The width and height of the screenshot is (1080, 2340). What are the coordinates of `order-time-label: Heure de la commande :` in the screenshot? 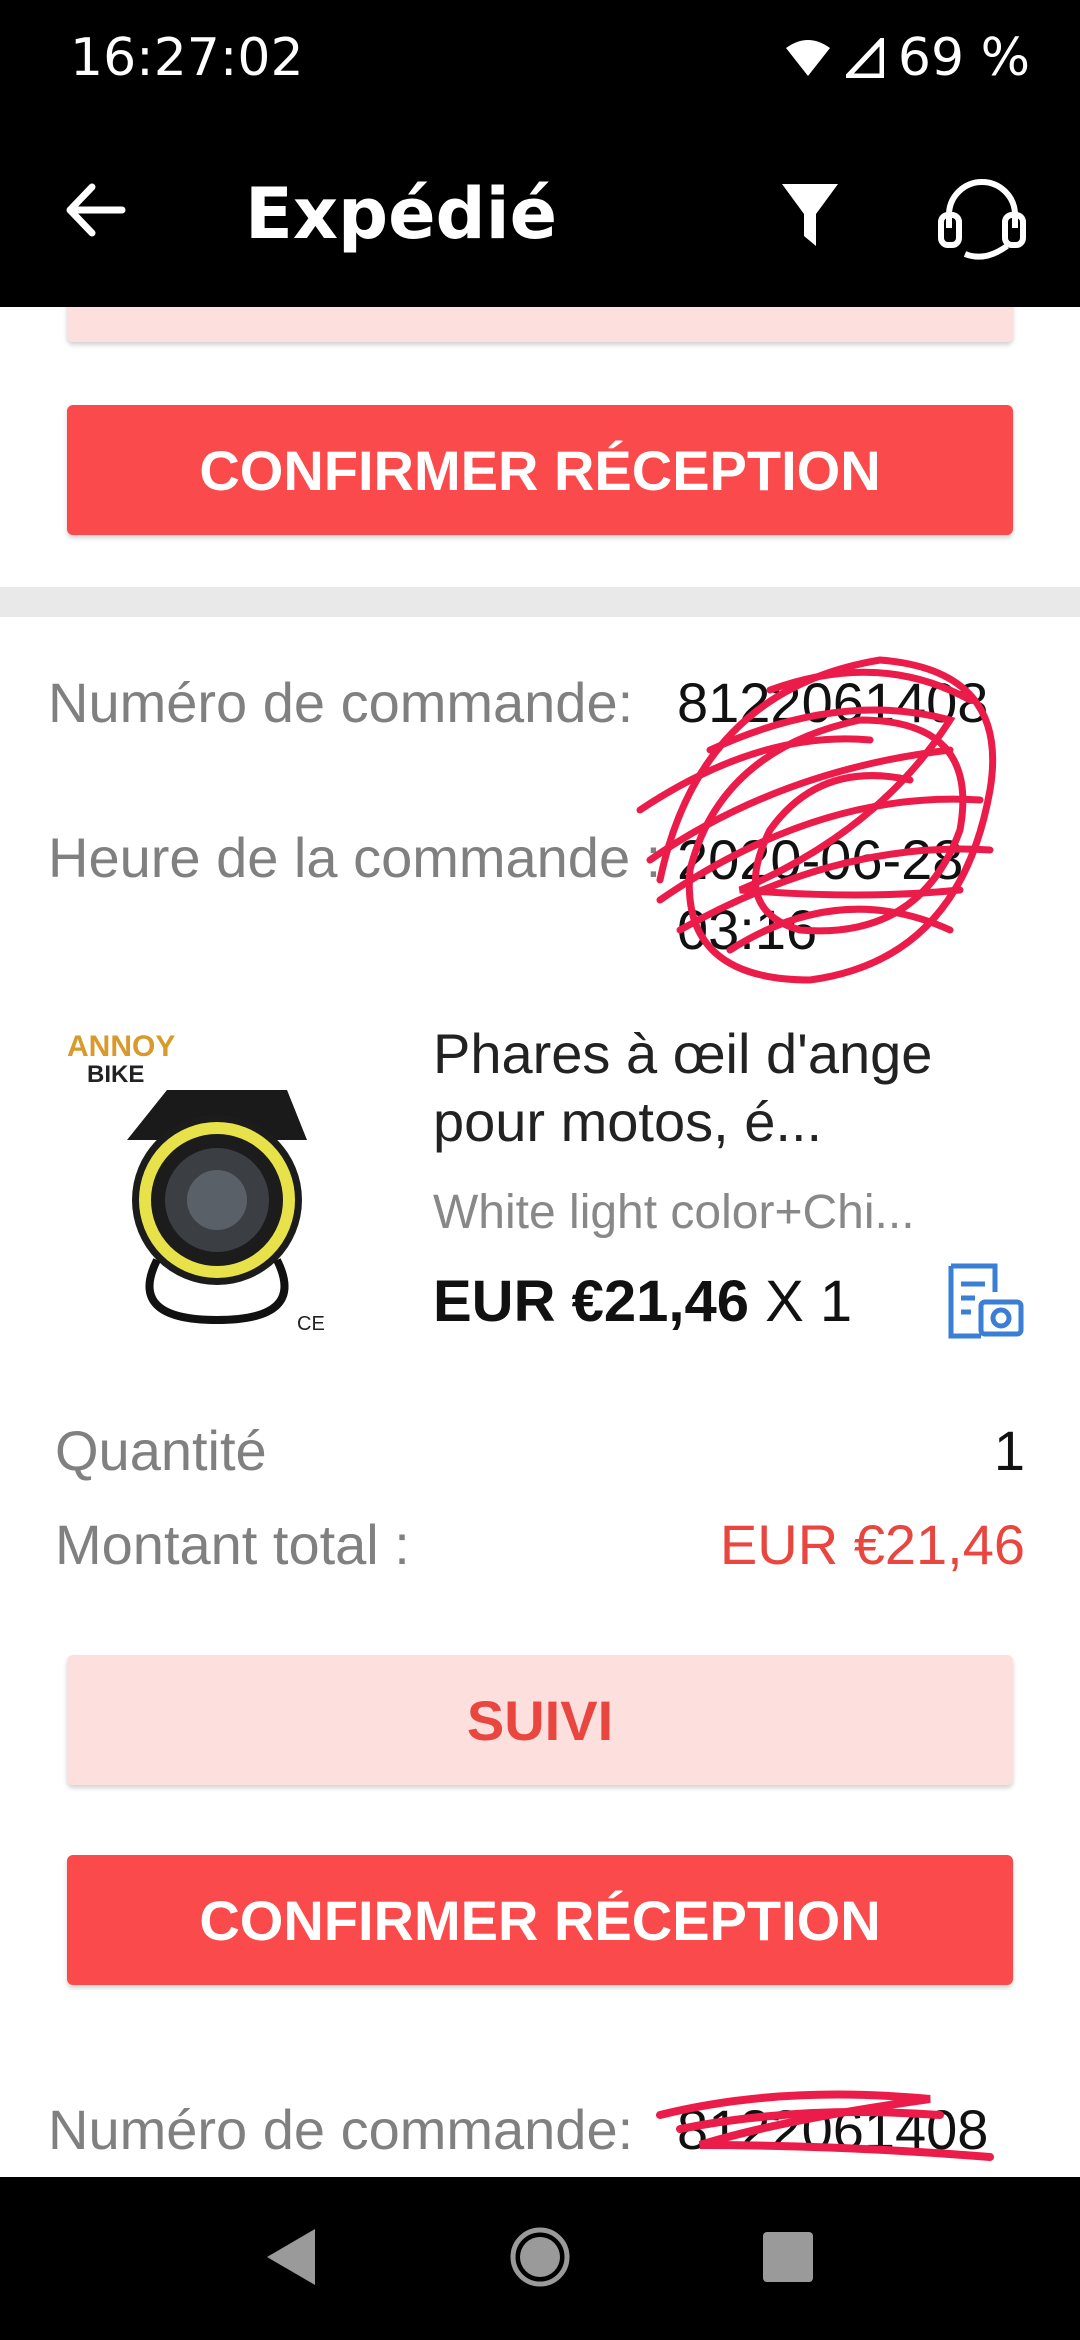 It's located at (355, 857).